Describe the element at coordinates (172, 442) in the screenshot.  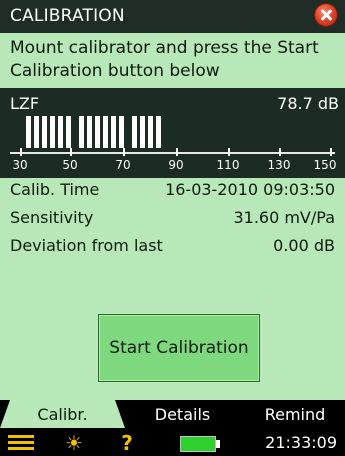
I see `status-bar: ☀ ? 21:33:09` at that location.